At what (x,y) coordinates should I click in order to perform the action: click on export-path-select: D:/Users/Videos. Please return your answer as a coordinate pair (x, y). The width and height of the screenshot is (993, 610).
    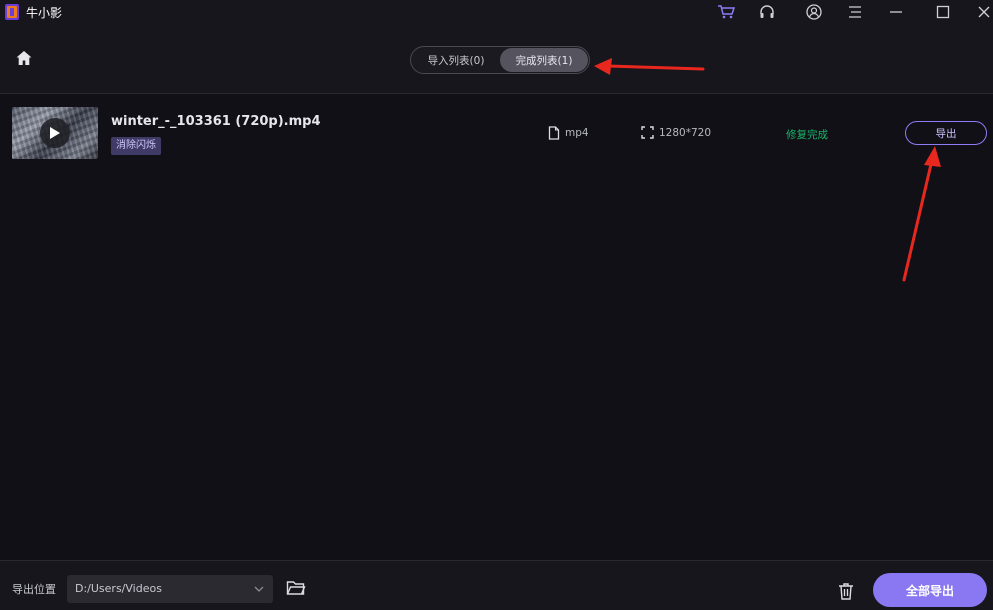
    Looking at the image, I should click on (170, 589).